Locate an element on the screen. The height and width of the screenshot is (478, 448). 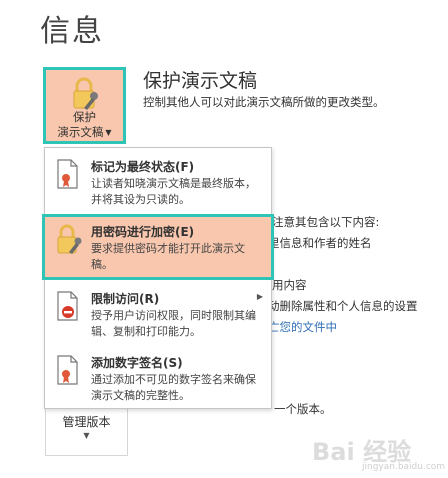
menu-item-title: 限制访问(R) is located at coordinates (125, 299).